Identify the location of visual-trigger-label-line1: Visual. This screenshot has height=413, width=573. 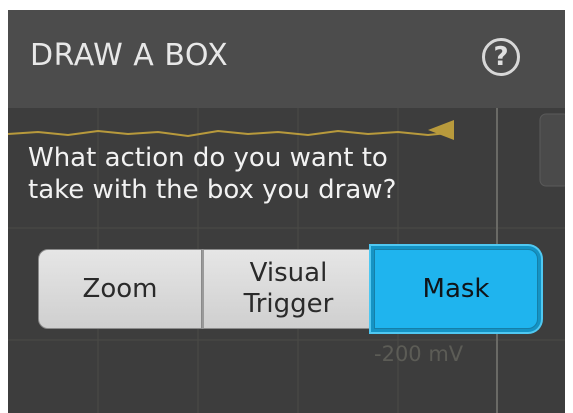
(288, 273).